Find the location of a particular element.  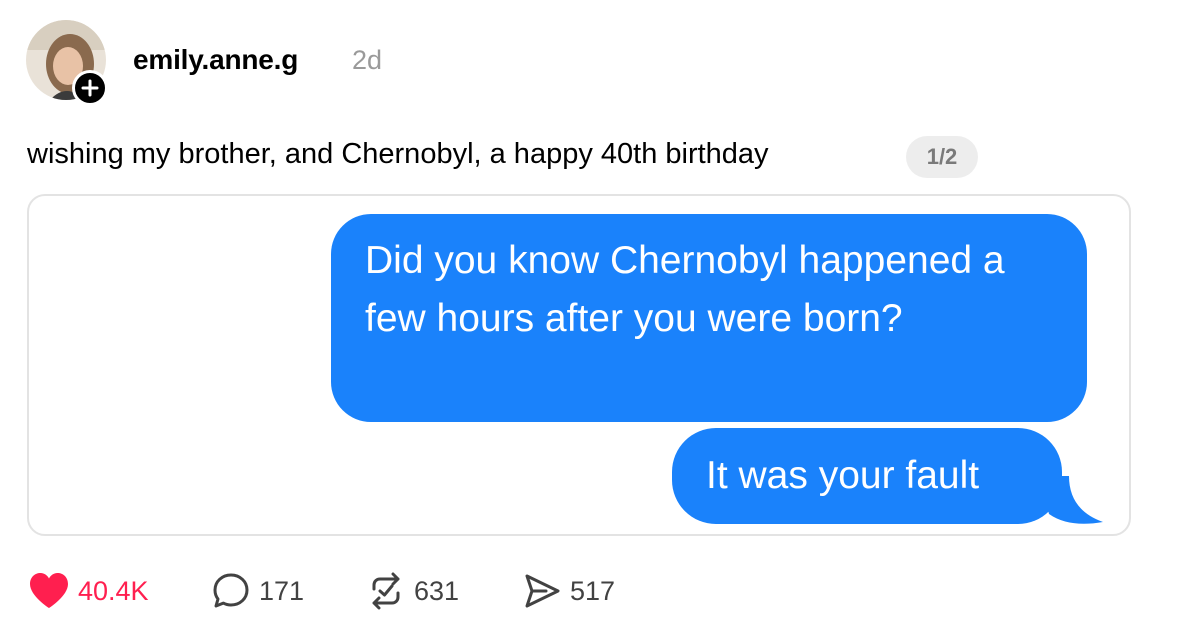

action-bar: 40.4K 171 631 517 is located at coordinates (595, 593).